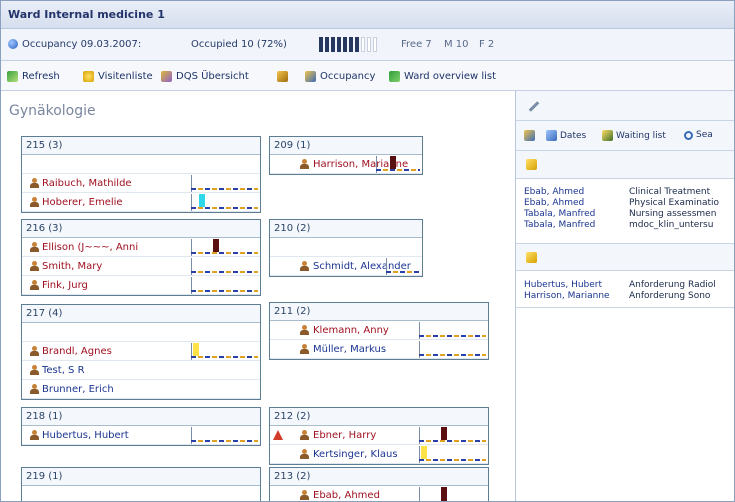 This screenshot has width=735, height=502. Describe the element at coordinates (346, 229) in the screenshot. I see `room-number: 210 (2)` at that location.